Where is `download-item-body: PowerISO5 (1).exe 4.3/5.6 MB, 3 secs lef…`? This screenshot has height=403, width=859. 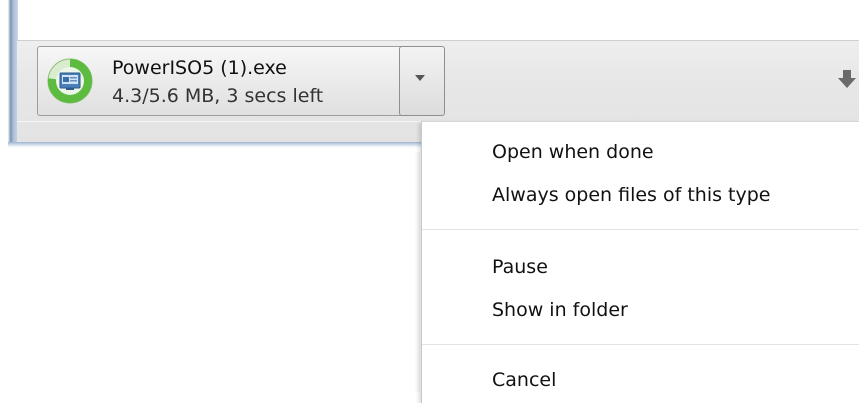 download-item-body: PowerISO5 (1).exe 4.3/5.6 MB, 3 secs lef… is located at coordinates (228, 81).